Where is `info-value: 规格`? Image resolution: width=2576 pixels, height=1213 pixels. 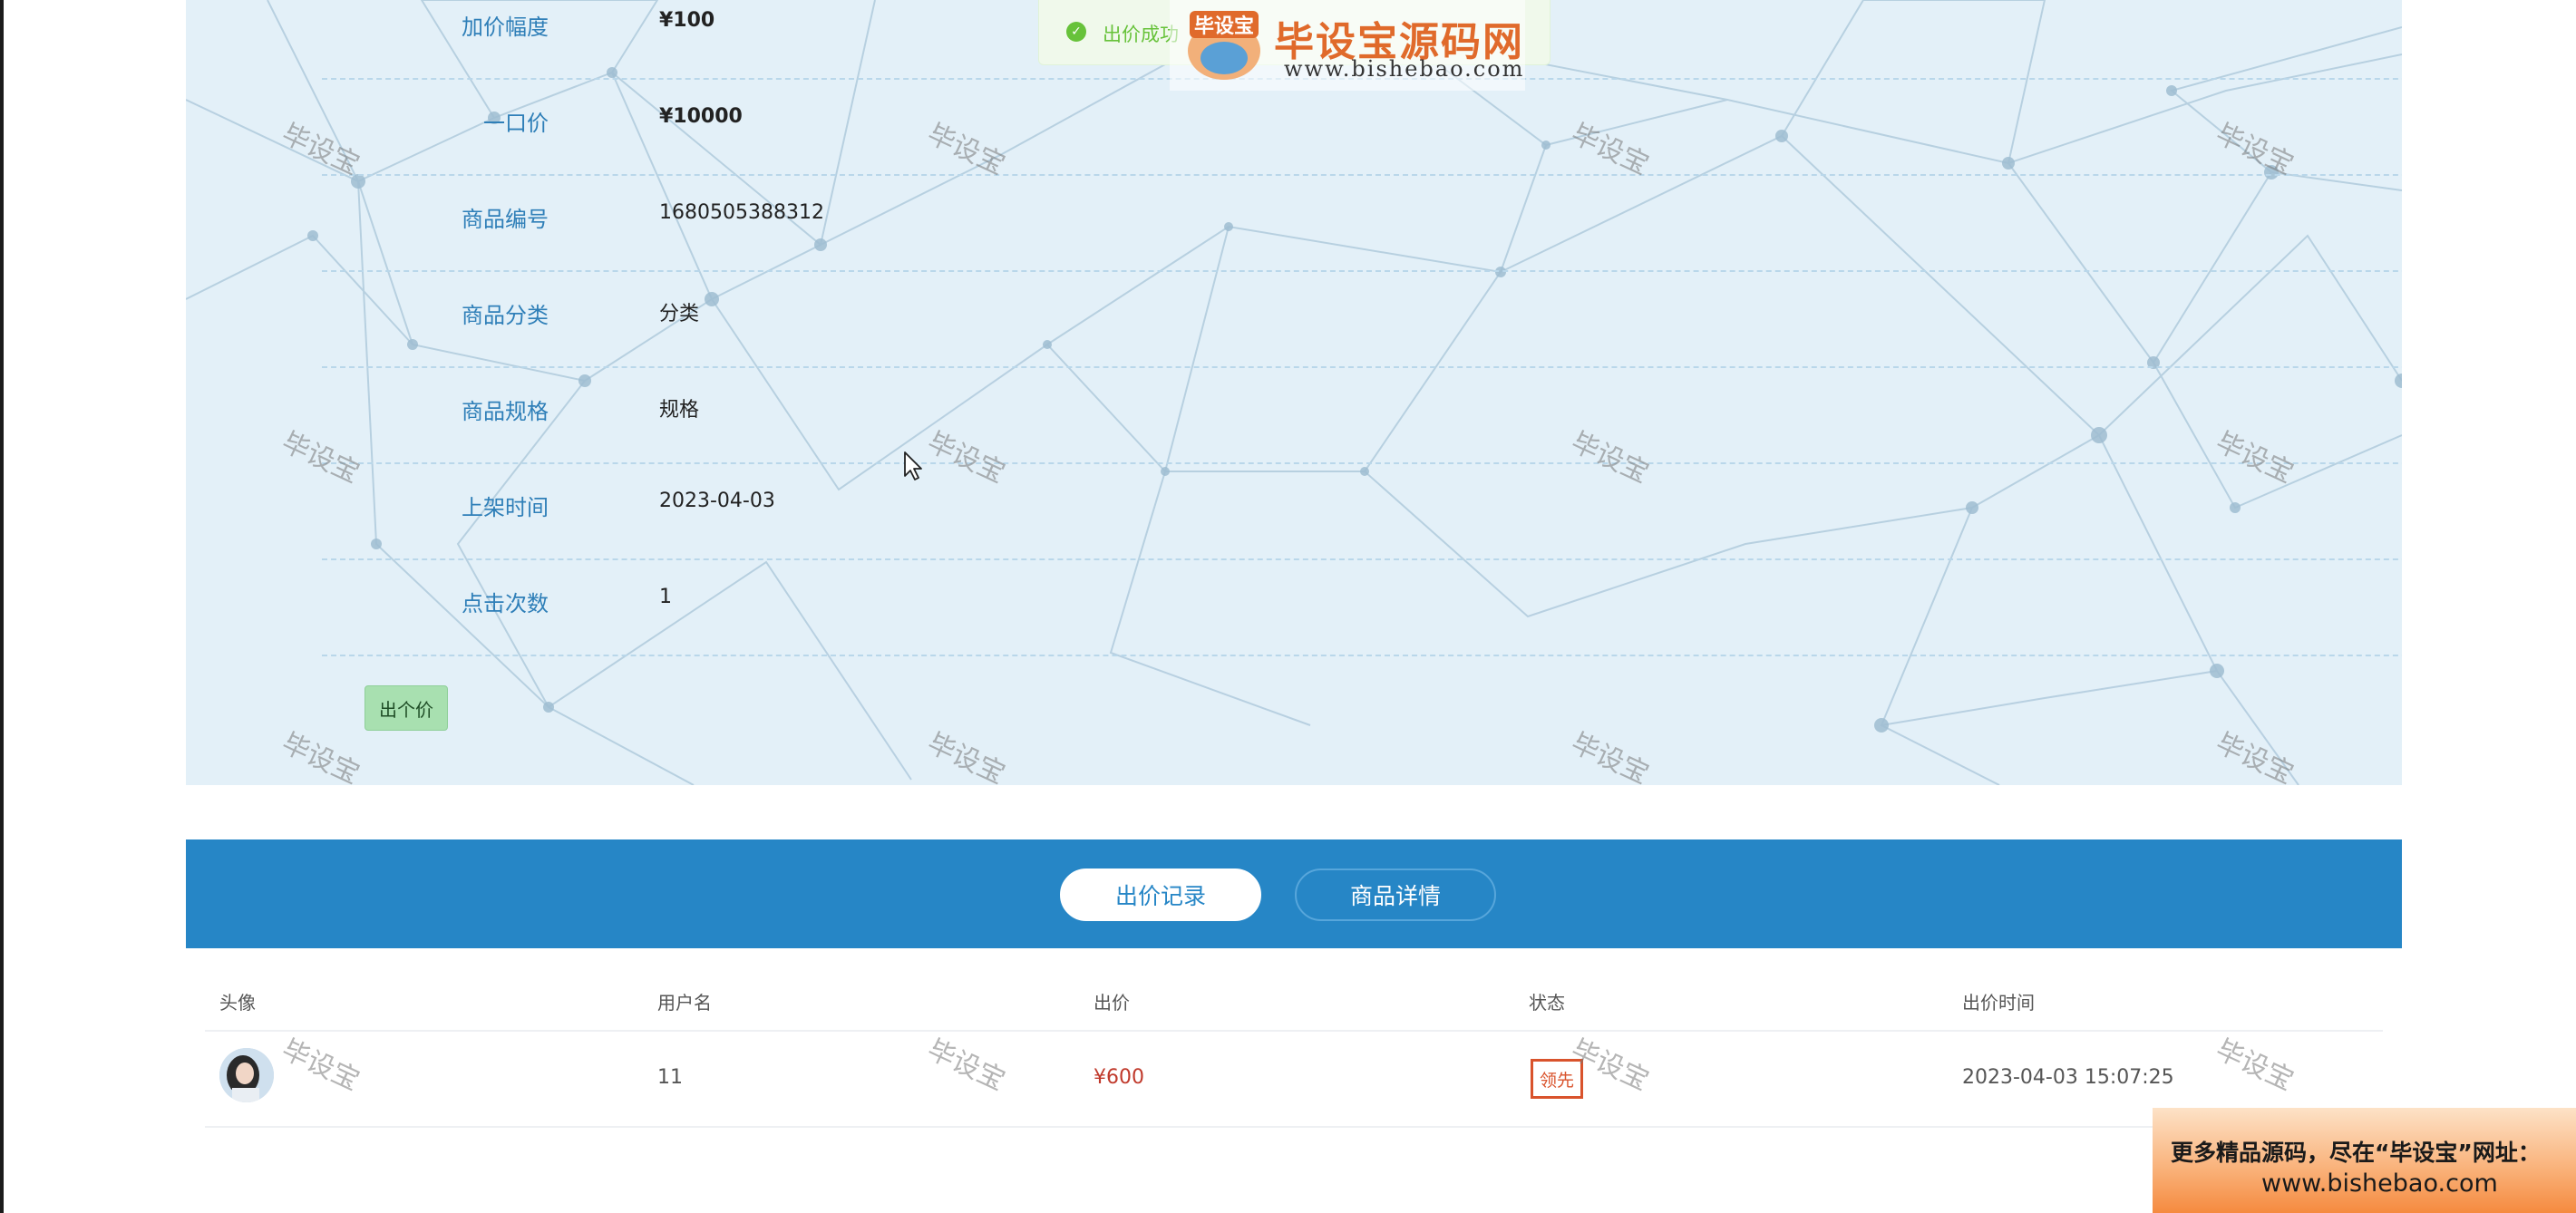 info-value: 规格 is located at coordinates (679, 411).